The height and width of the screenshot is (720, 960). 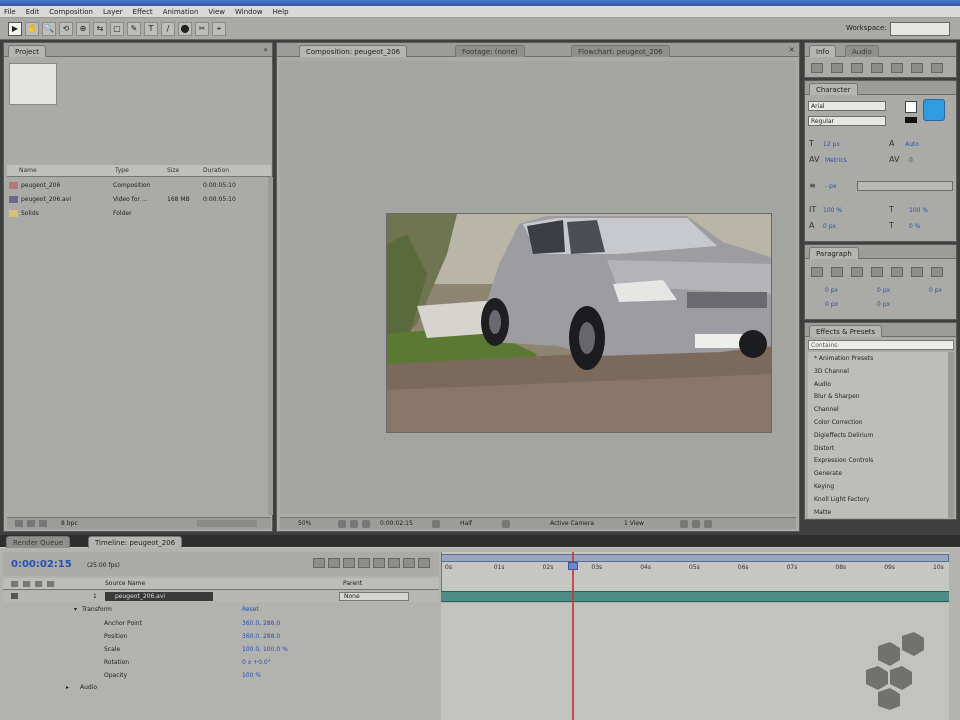 What do you see at coordinates (914, 226) in the screenshot?
I see `tsume-value: 0 %` at bounding box center [914, 226].